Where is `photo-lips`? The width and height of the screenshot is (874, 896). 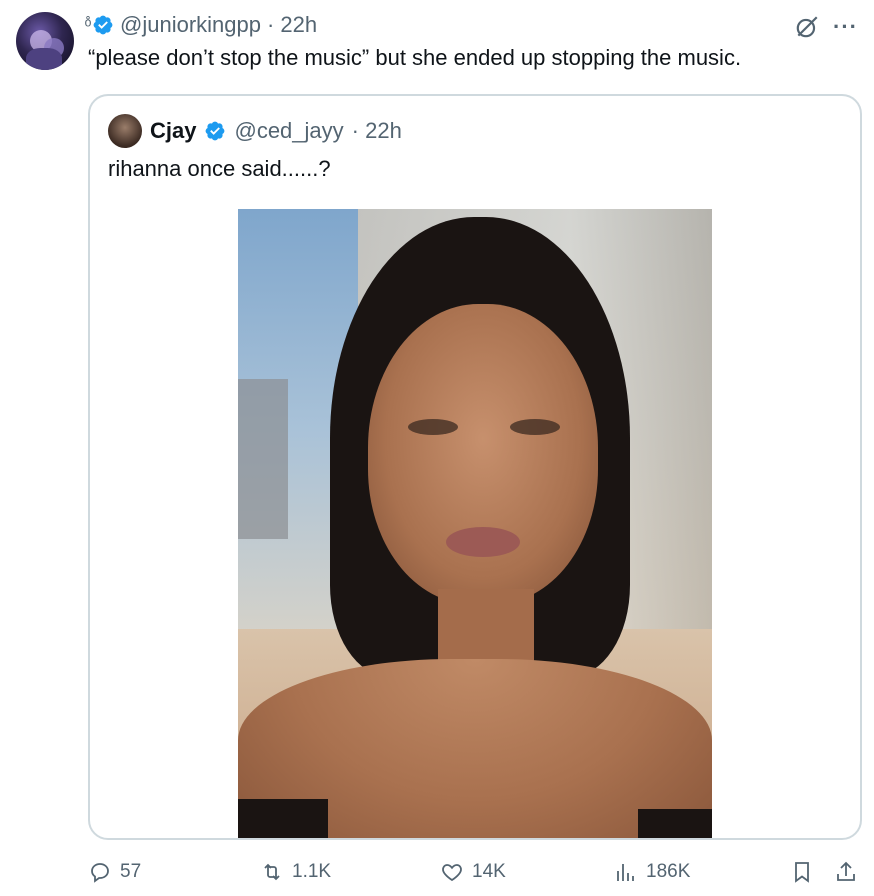
photo-lips is located at coordinates (483, 542).